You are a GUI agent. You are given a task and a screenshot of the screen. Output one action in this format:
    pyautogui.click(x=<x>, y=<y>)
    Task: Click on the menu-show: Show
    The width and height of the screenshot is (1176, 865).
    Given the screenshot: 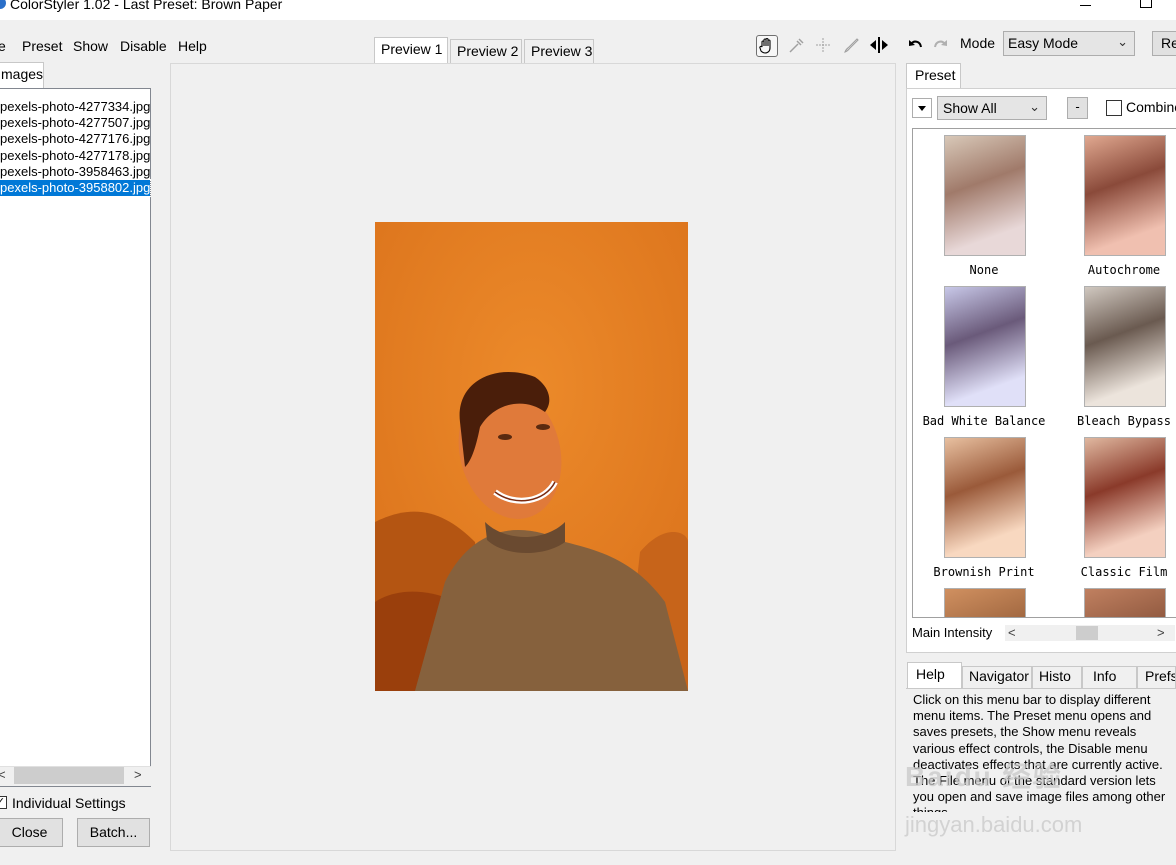 What is the action you would take?
    pyautogui.click(x=90, y=46)
    